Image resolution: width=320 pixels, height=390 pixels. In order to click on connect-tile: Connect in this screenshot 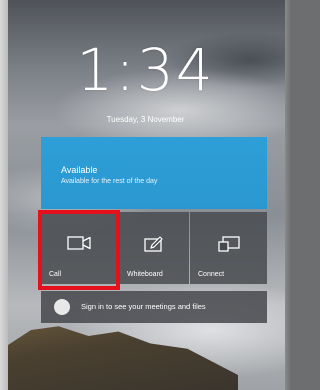, I will do `click(228, 248)`.